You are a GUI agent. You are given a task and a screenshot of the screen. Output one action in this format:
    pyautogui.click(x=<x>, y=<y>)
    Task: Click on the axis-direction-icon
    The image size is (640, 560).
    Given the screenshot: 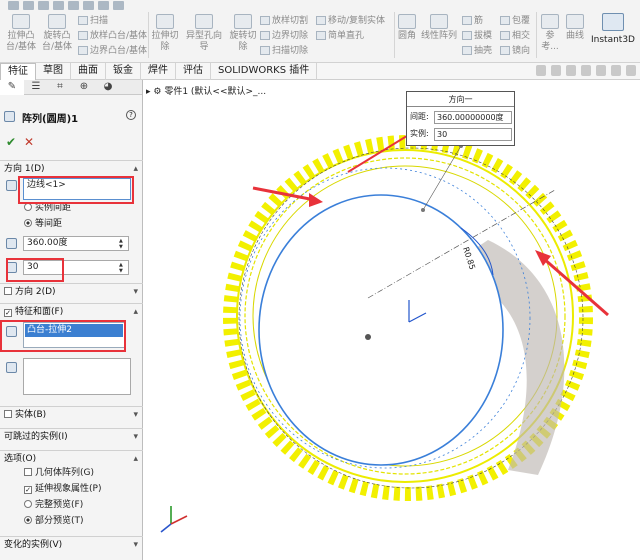 What is the action you would take?
    pyautogui.click(x=11, y=185)
    